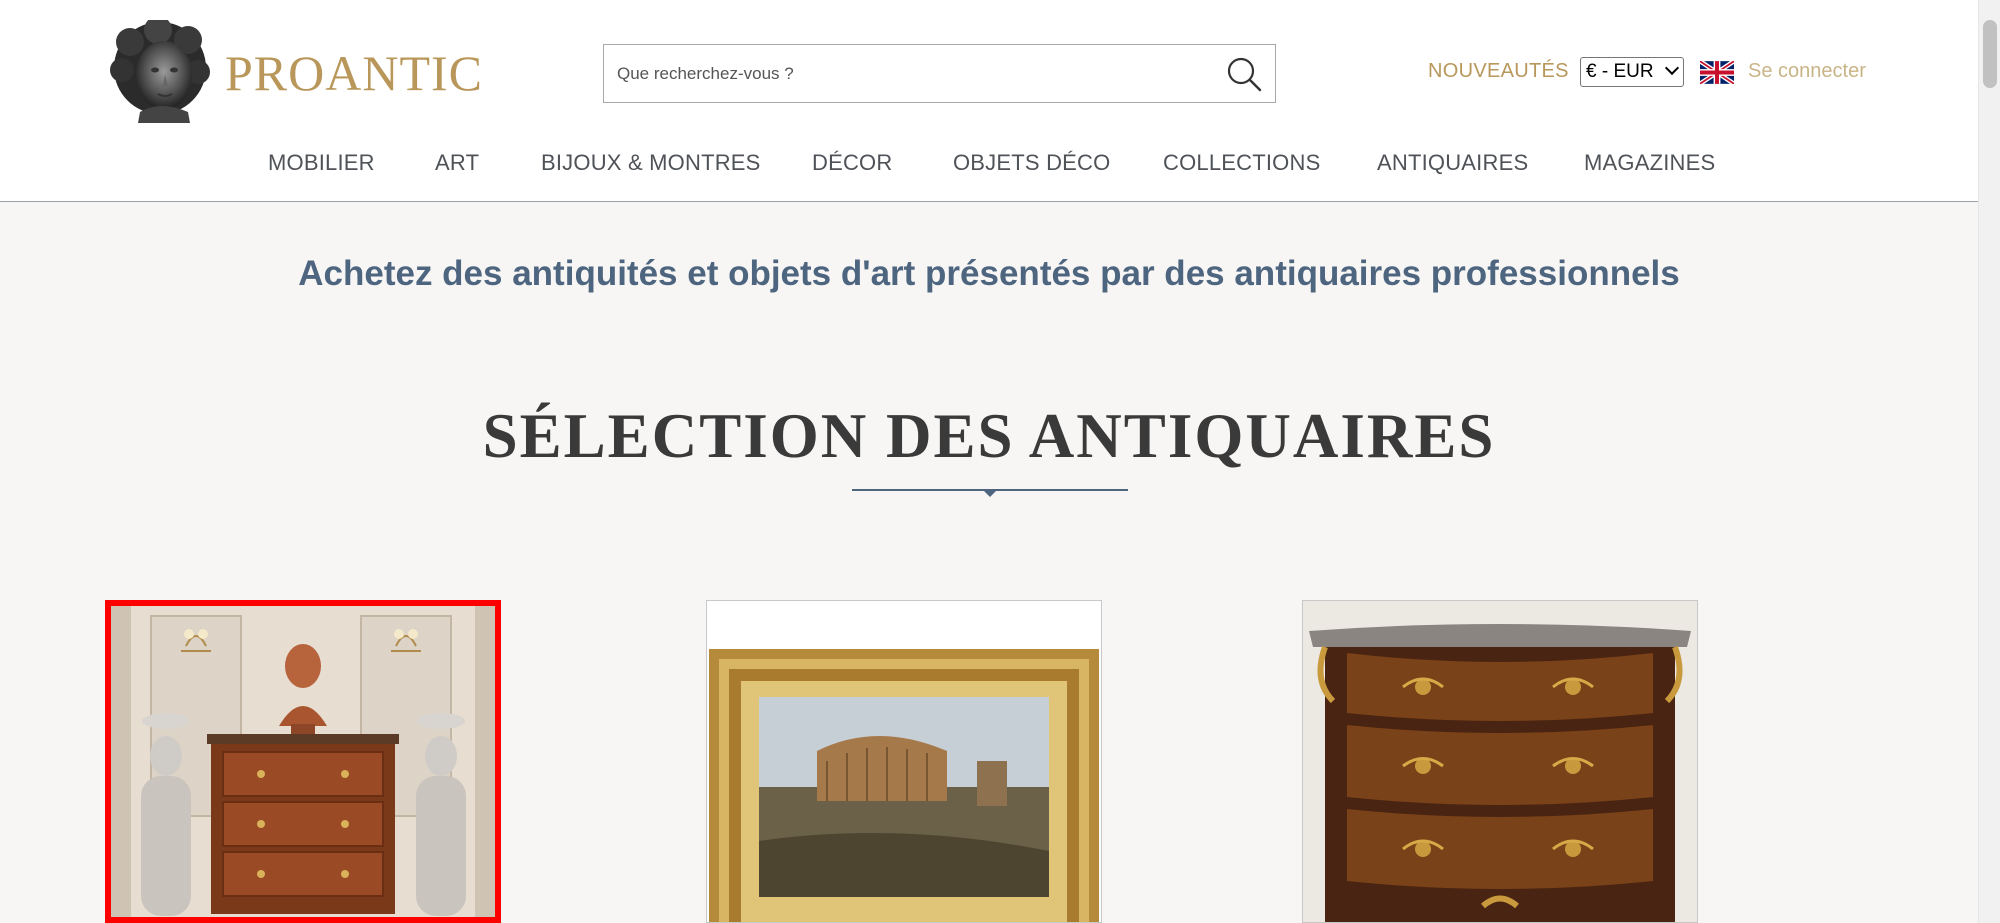 The height and width of the screenshot is (923, 2000). Describe the element at coordinates (1241, 163) in the screenshot. I see `nav-item-collections: COLLECTIONS` at that location.